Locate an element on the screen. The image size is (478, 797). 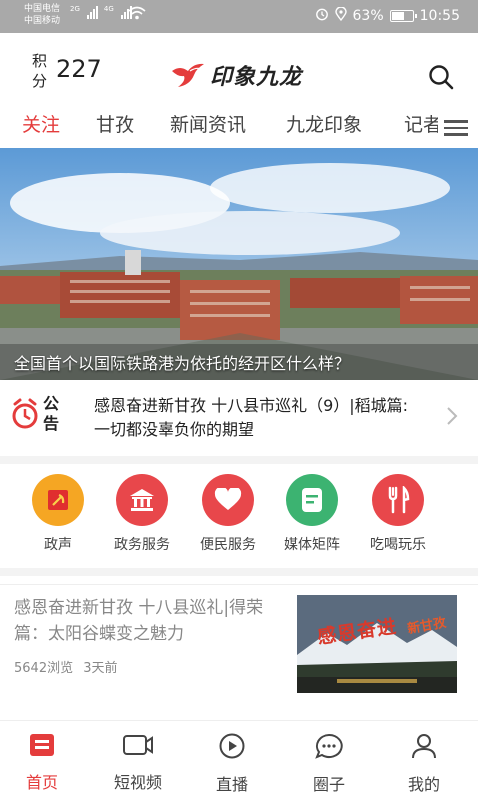
quick-bianmin-label: 便民服务 is located at coordinates (228, 545).